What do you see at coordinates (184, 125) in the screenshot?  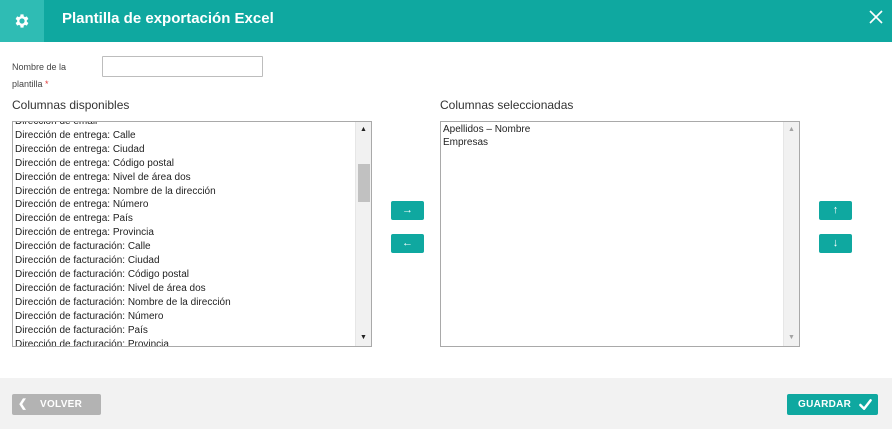 I see `list-item: Dirección de email` at bounding box center [184, 125].